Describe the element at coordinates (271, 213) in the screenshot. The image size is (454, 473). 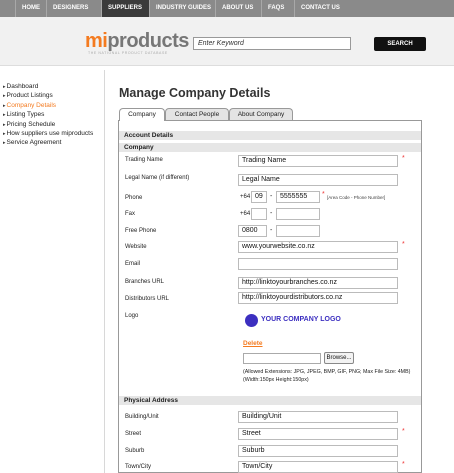
I see `fax-dash: -` at that location.